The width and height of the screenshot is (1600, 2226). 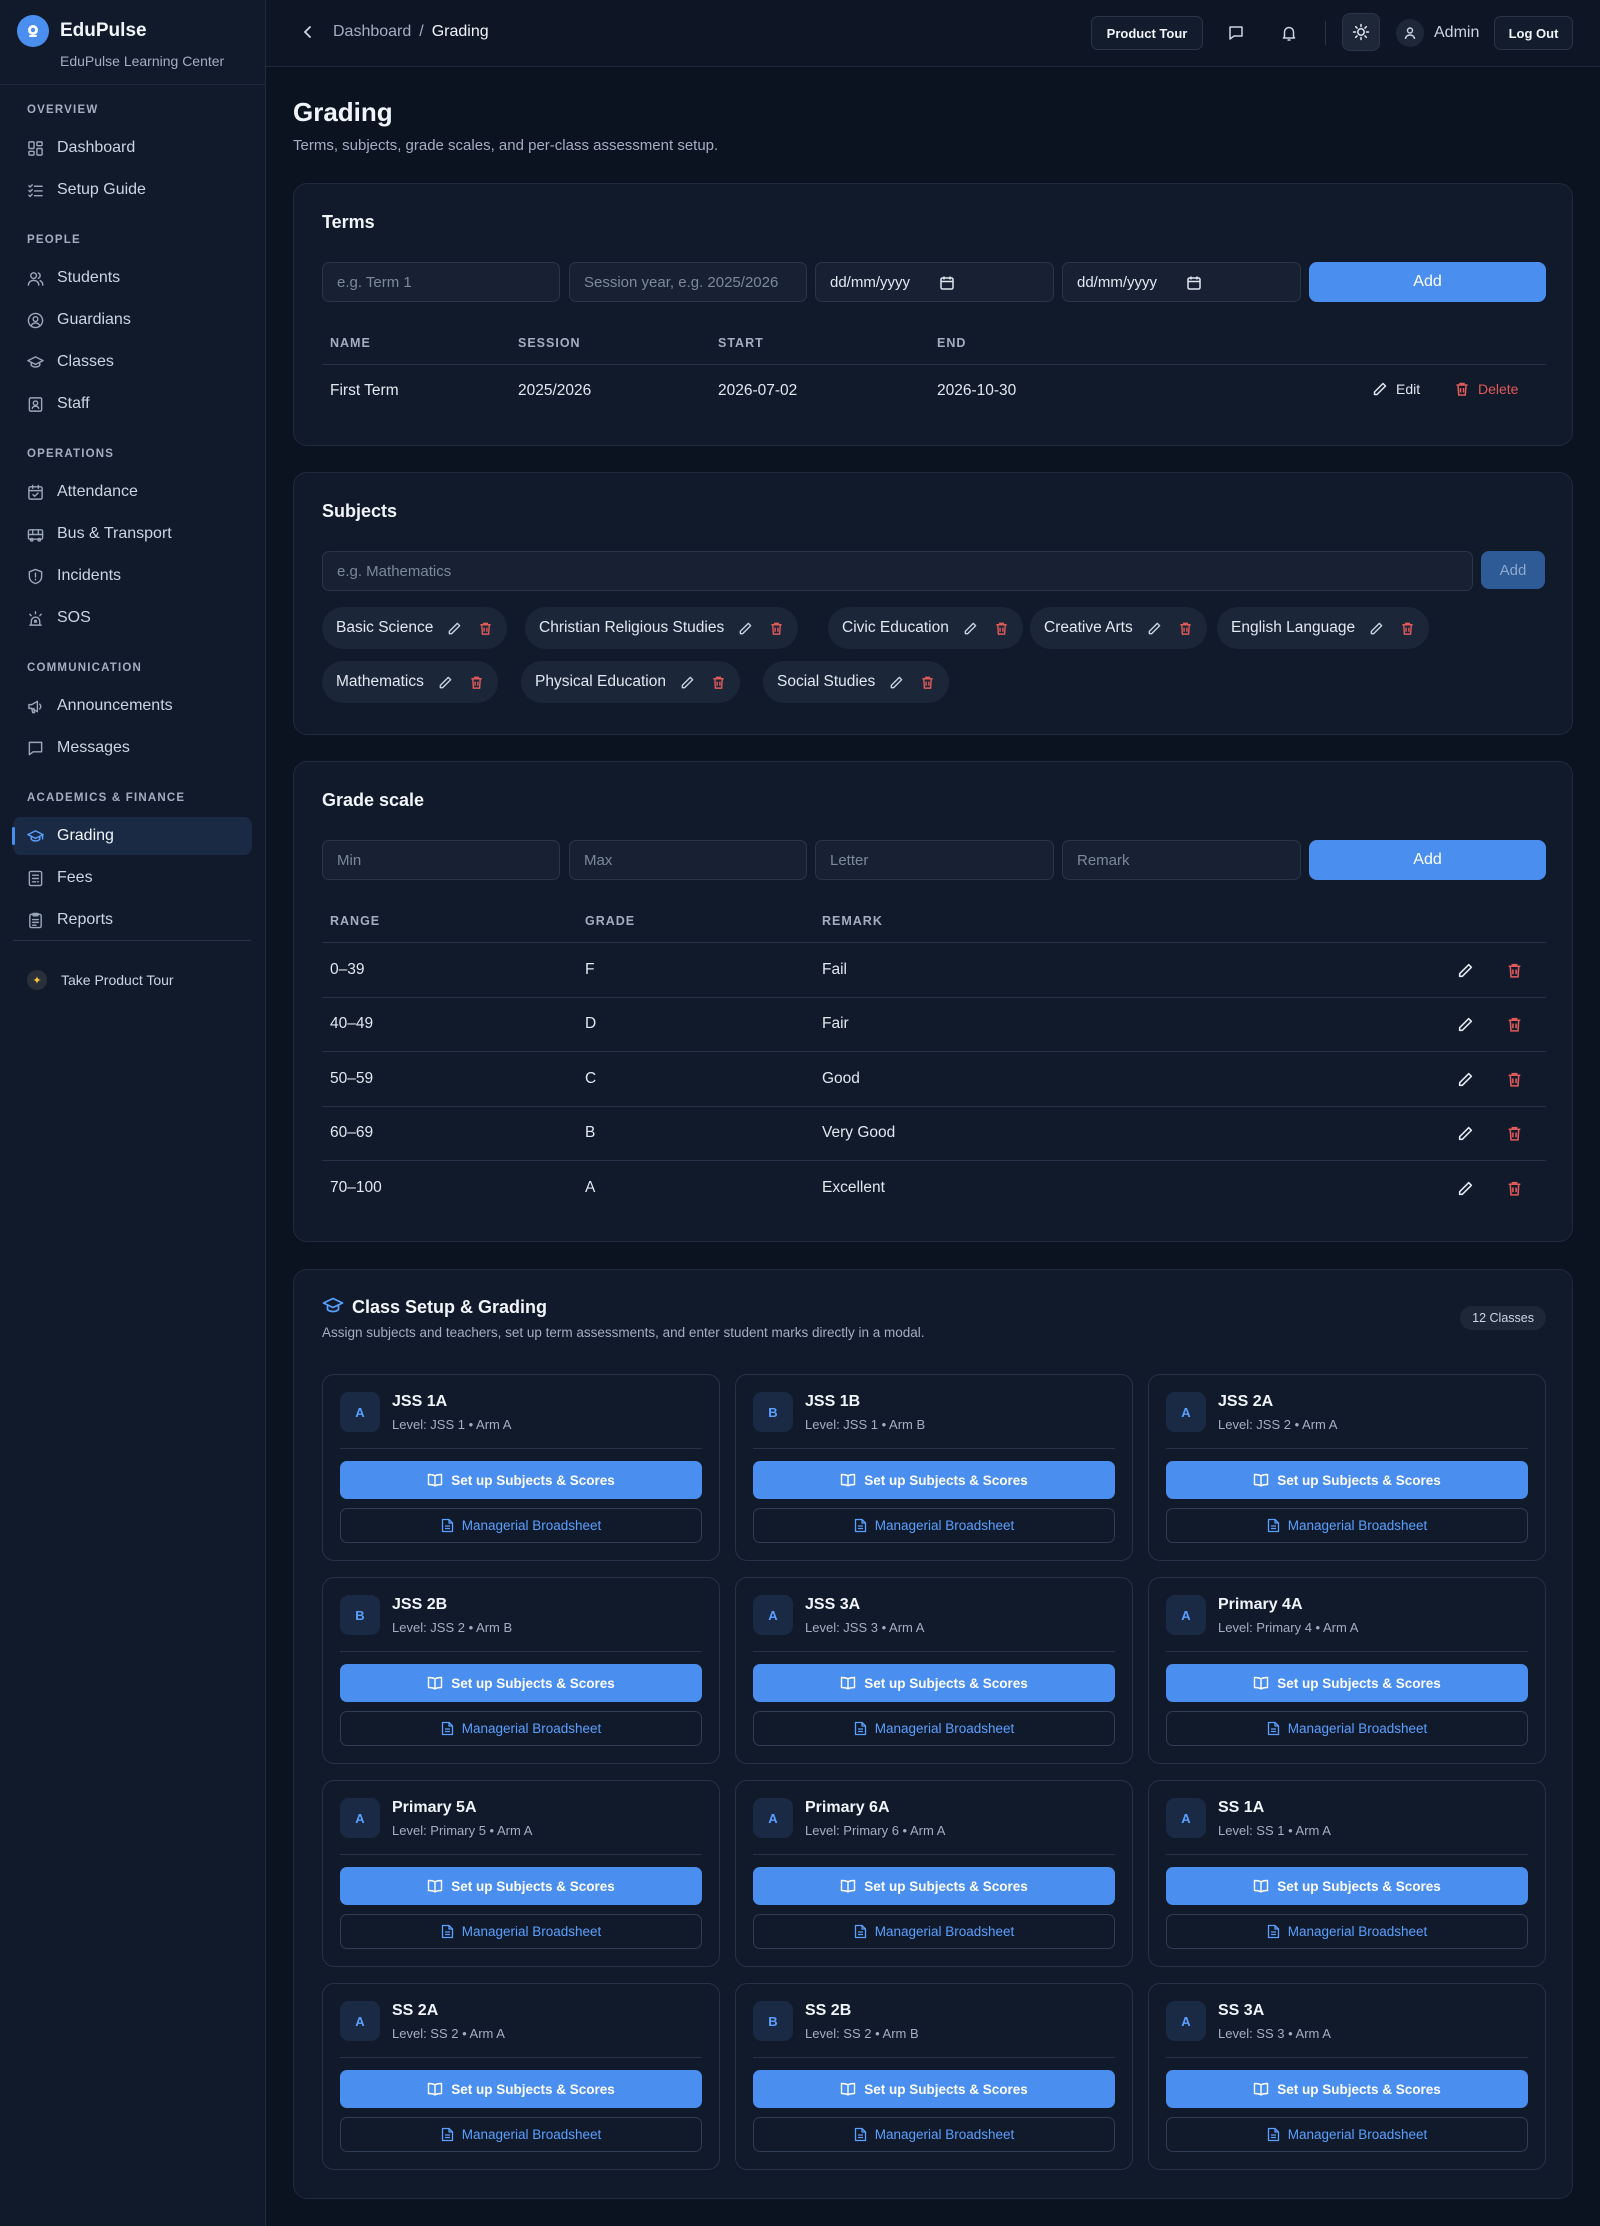 What do you see at coordinates (1361, 32) in the screenshot?
I see `theme-toggle-sun-icon` at bounding box center [1361, 32].